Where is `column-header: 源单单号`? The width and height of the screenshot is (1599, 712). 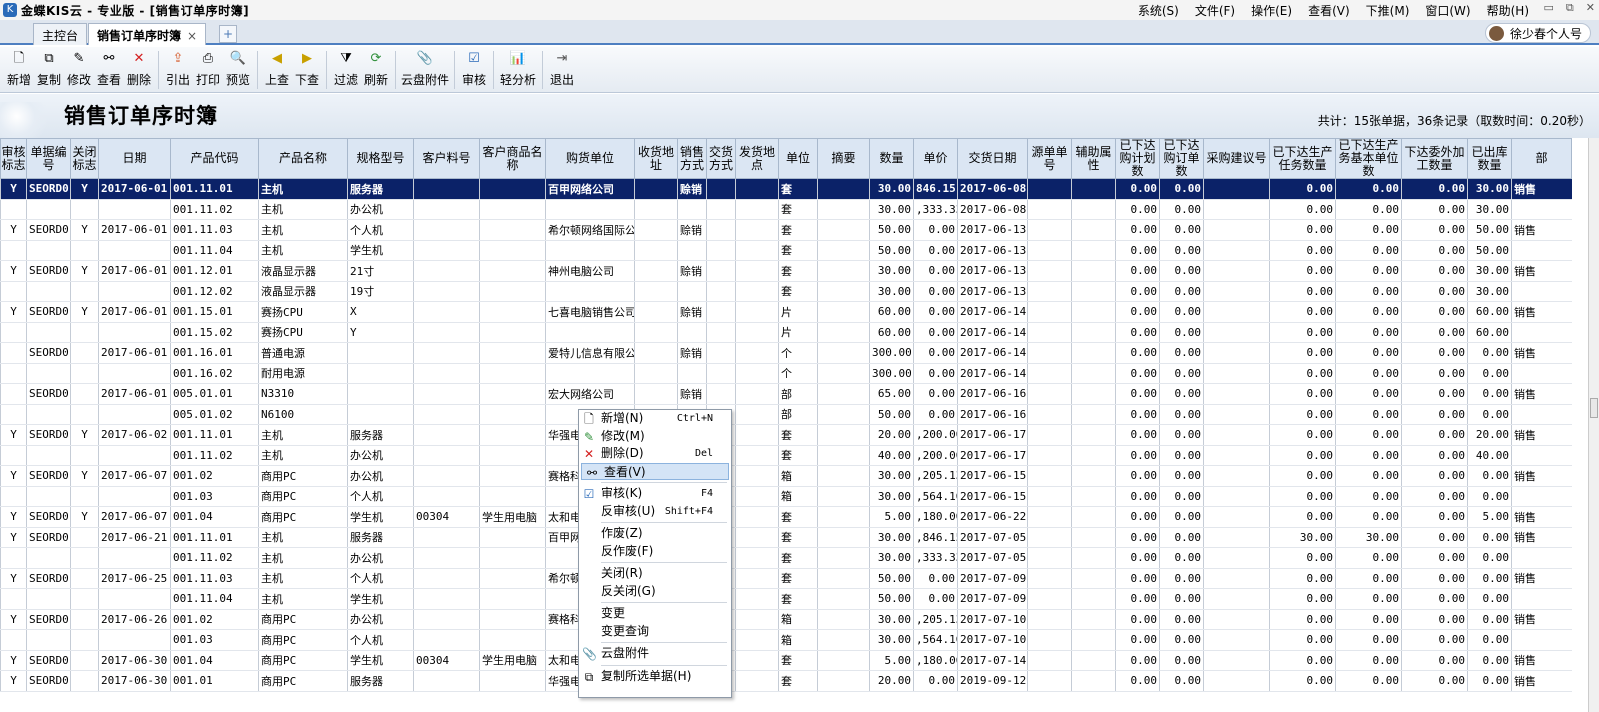
column-header: 源单单号 is located at coordinates (1049, 158).